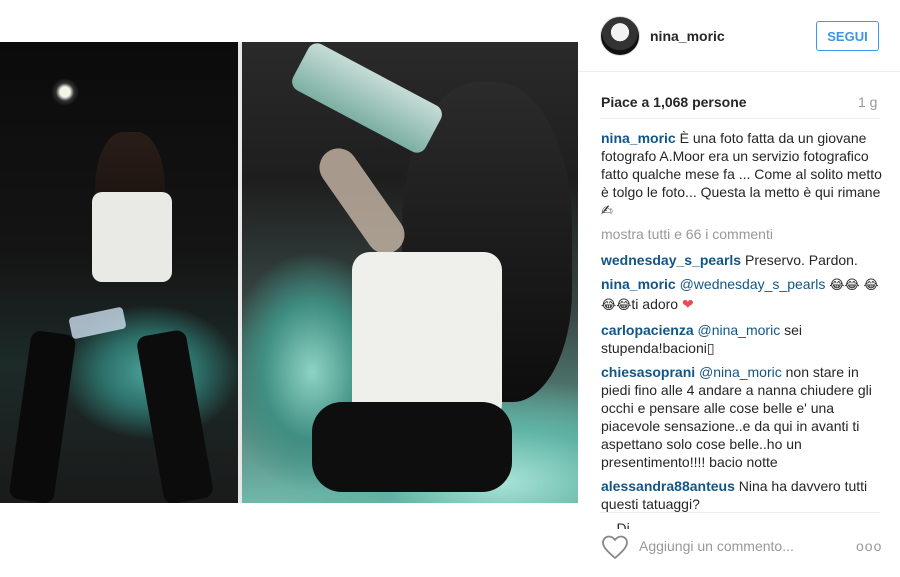 The image size is (900, 577). Describe the element at coordinates (847, 36) in the screenshot. I see `follow-button: SEGUI` at that location.